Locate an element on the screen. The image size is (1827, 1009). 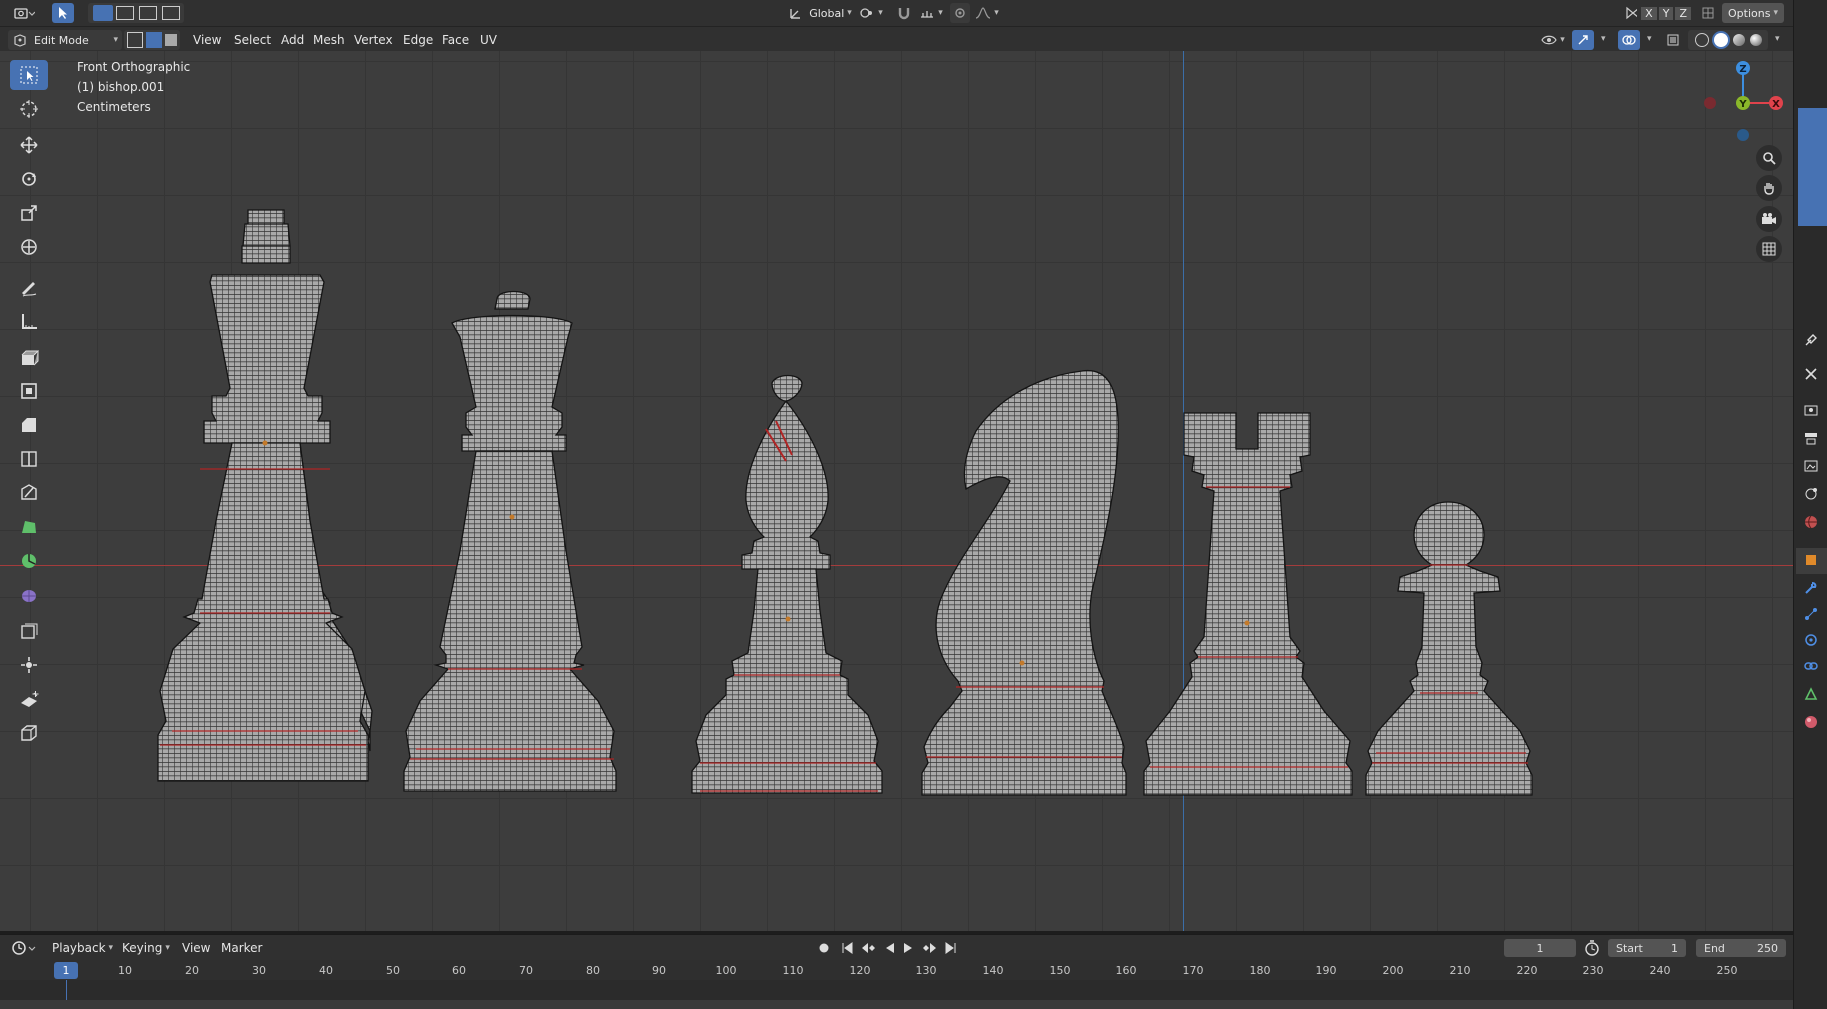
object-icon is located at coordinates (1811, 560).